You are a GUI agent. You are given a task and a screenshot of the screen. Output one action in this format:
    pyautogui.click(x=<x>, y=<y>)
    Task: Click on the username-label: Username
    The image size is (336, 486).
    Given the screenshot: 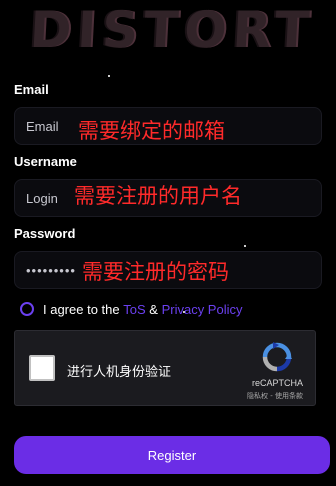 What is the action you would take?
    pyautogui.click(x=45, y=161)
    